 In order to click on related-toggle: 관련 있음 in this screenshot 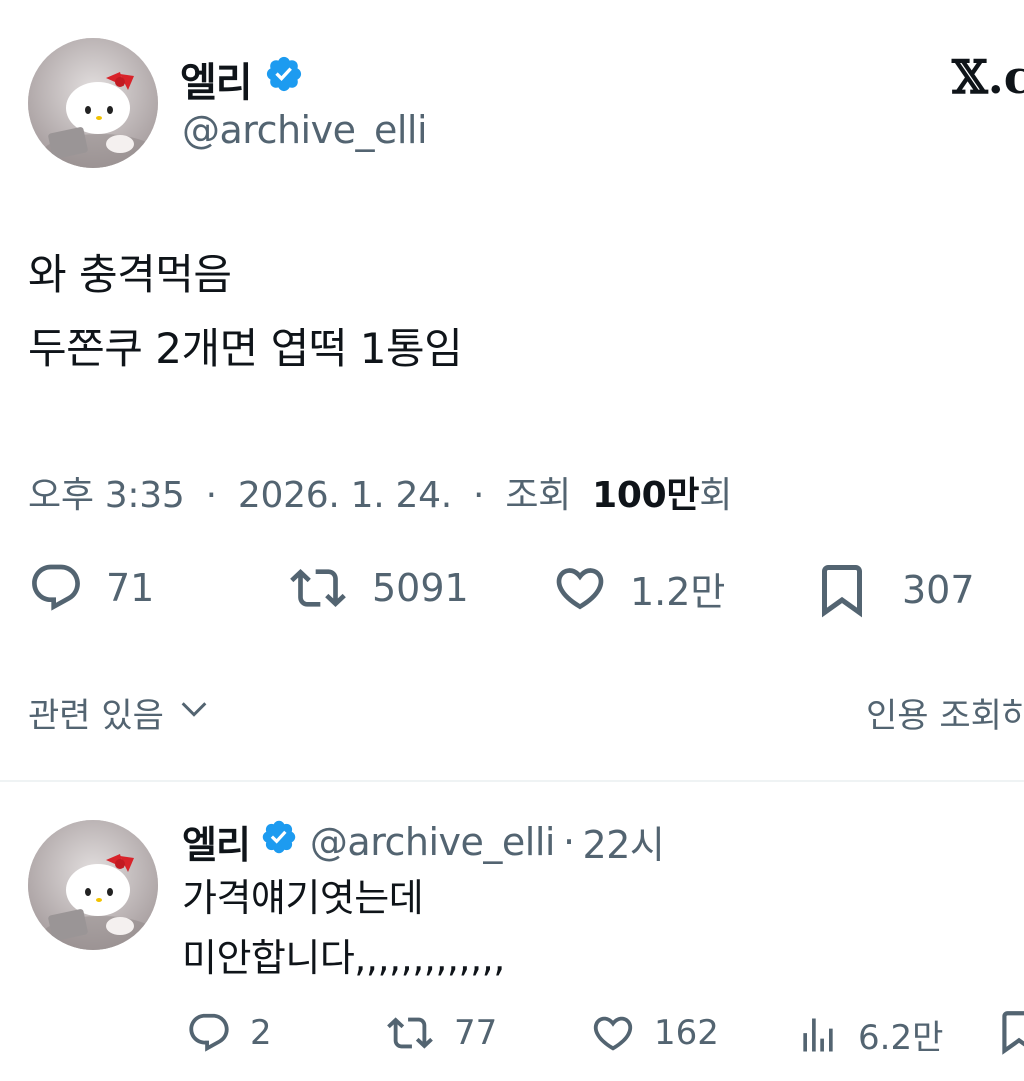, I will do `click(119, 712)`.